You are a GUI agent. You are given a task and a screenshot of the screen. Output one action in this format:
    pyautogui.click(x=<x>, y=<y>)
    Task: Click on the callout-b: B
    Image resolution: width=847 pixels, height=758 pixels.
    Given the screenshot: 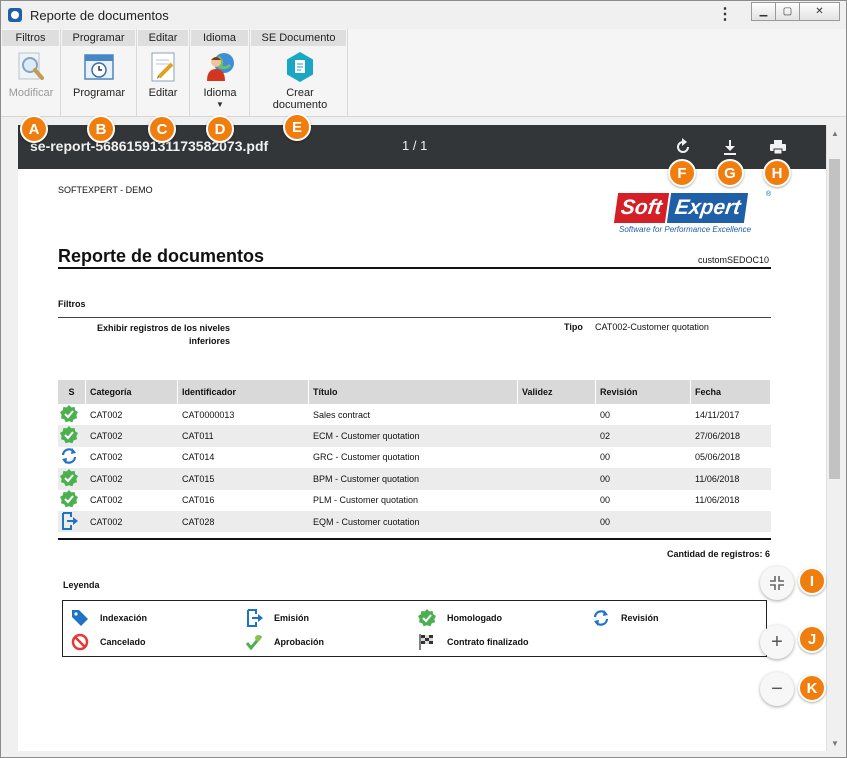 What is the action you would take?
    pyautogui.click(x=101, y=129)
    